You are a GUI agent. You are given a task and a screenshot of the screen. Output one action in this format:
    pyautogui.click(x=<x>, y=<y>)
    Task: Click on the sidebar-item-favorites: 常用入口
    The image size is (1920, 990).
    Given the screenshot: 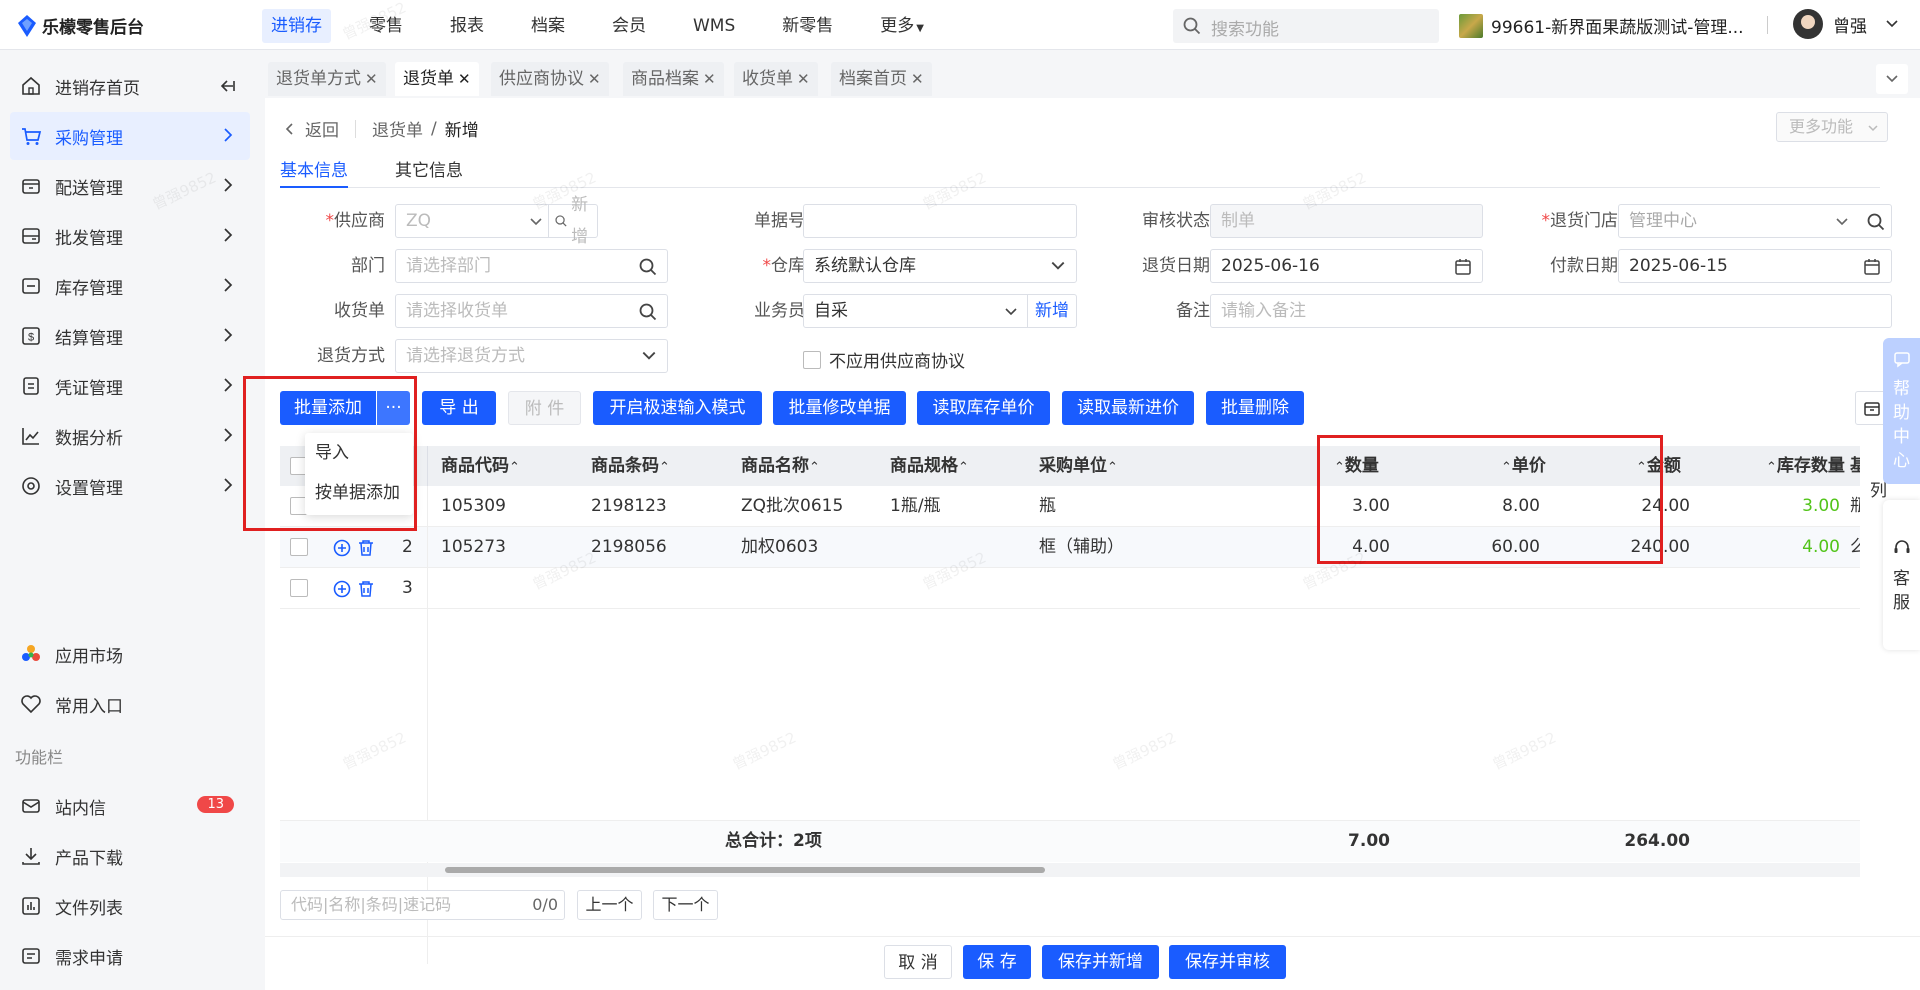 What is the action you would take?
    pyautogui.click(x=130, y=704)
    